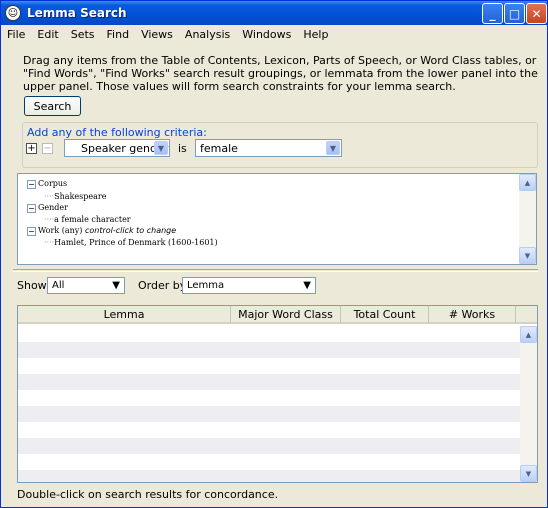 This screenshot has width=548, height=508. What do you see at coordinates (47, 34) in the screenshot?
I see `menu-edit: Edit` at bounding box center [47, 34].